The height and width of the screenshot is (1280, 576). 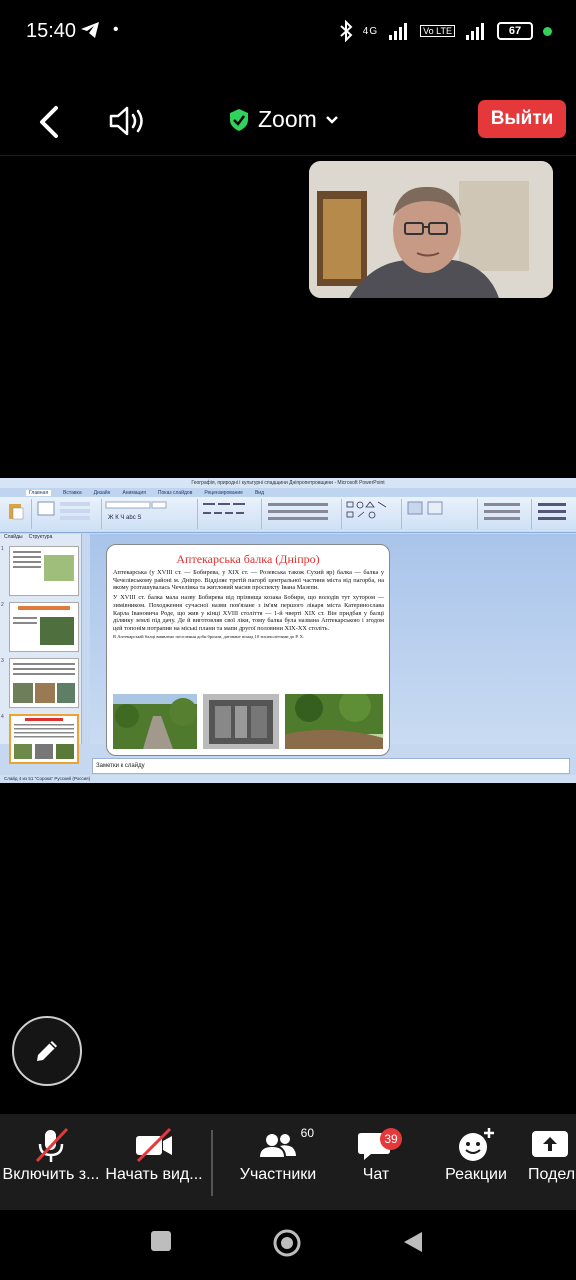 What do you see at coordinates (90, 30) in the screenshot?
I see `telegram-icon` at bounding box center [90, 30].